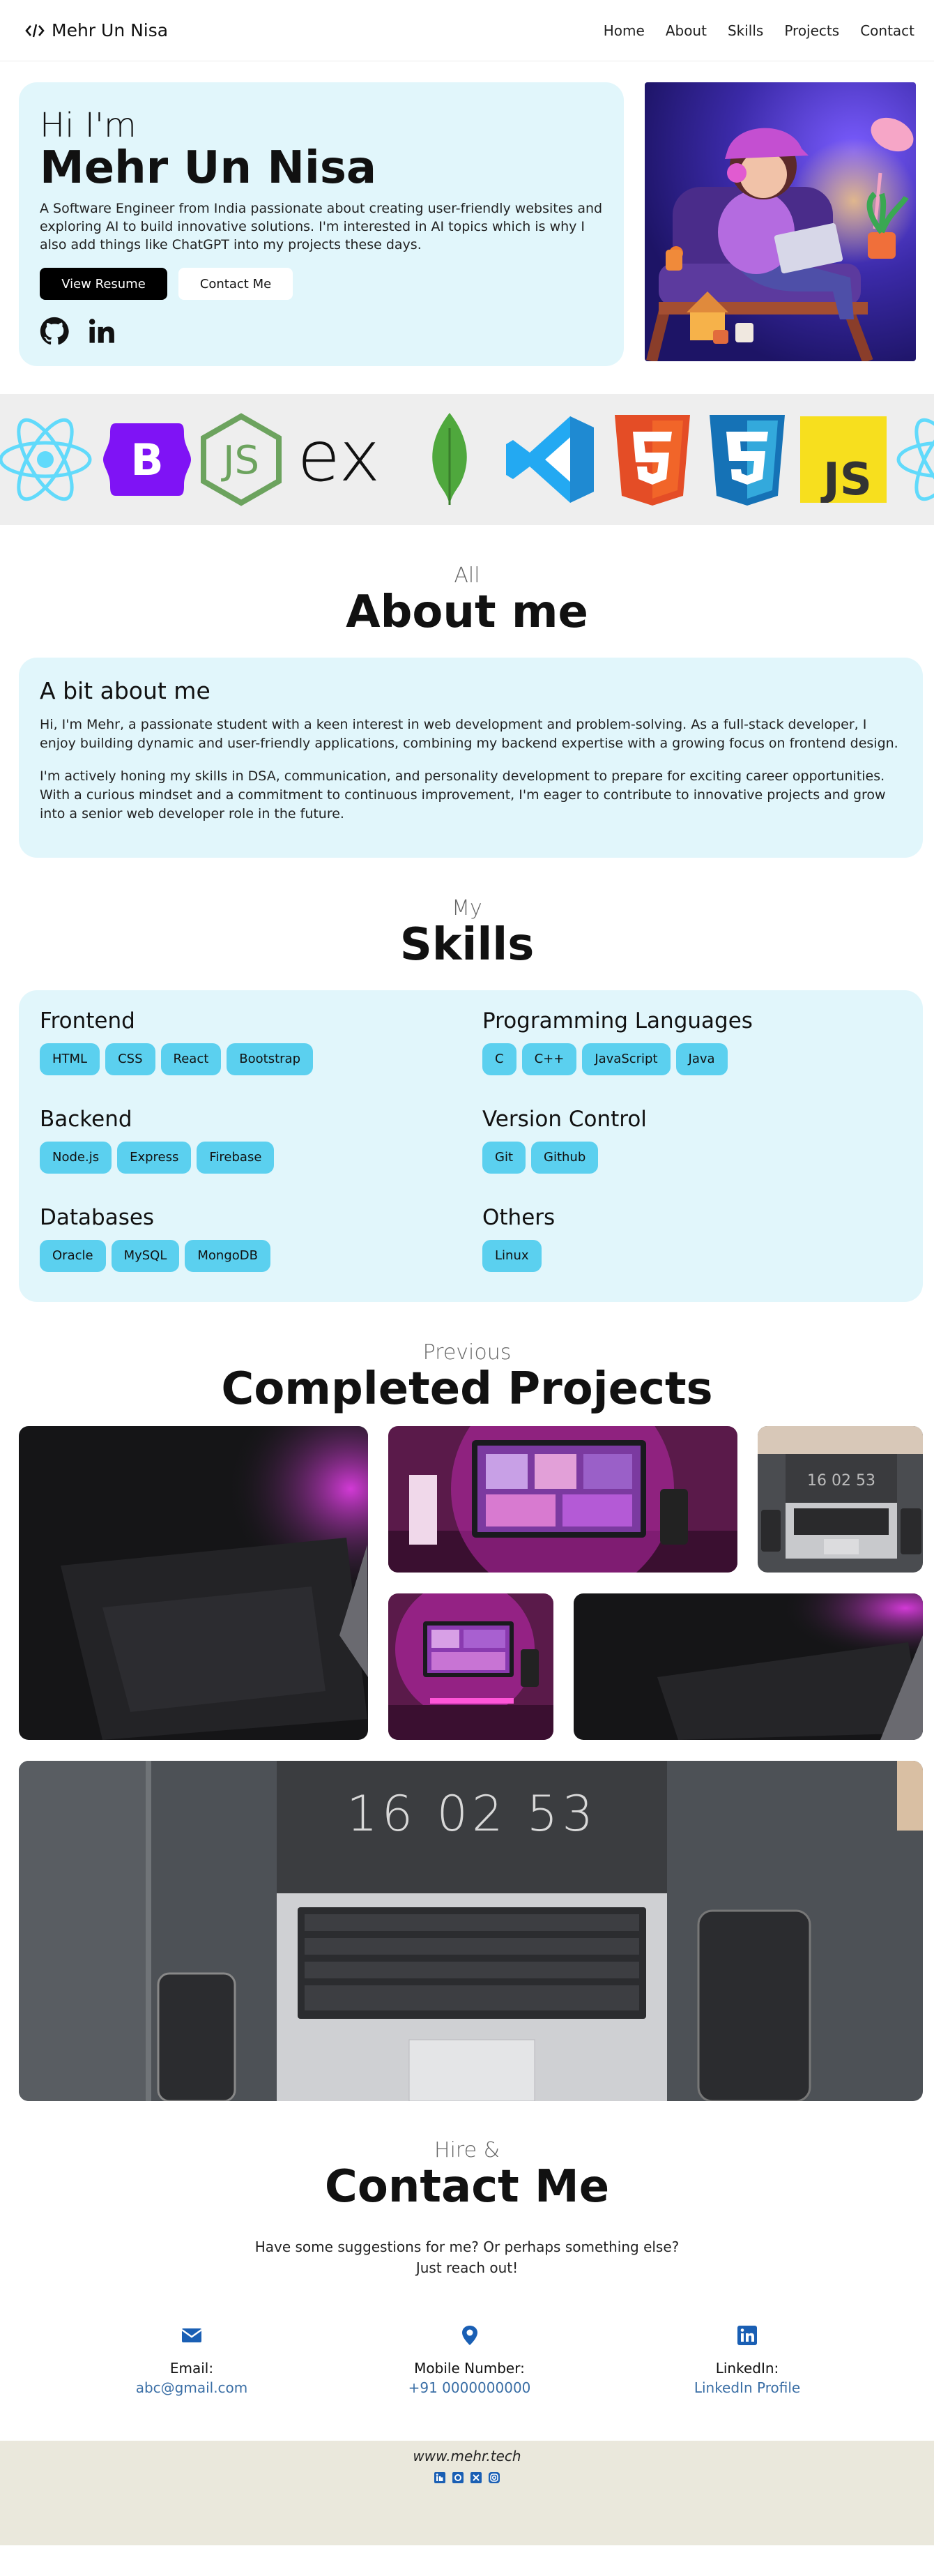 Image resolution: width=934 pixels, height=2576 pixels. I want to click on envelope-icon, so click(192, 2335).